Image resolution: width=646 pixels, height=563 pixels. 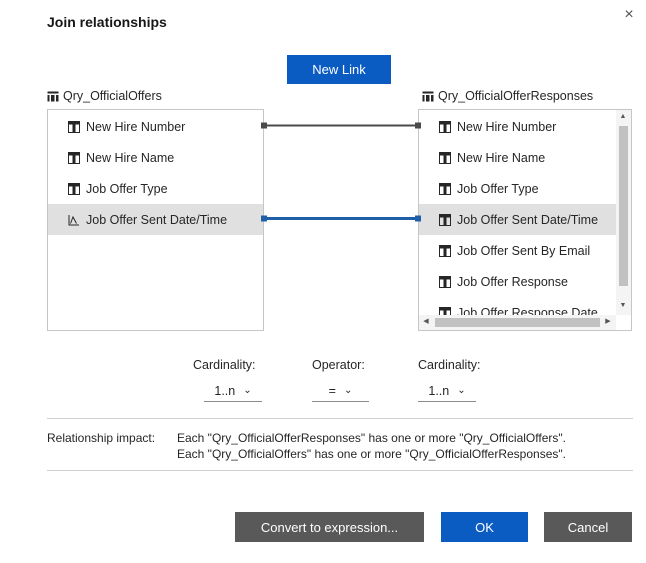 What do you see at coordinates (629, 15) in the screenshot?
I see `close-icon: ×` at bounding box center [629, 15].